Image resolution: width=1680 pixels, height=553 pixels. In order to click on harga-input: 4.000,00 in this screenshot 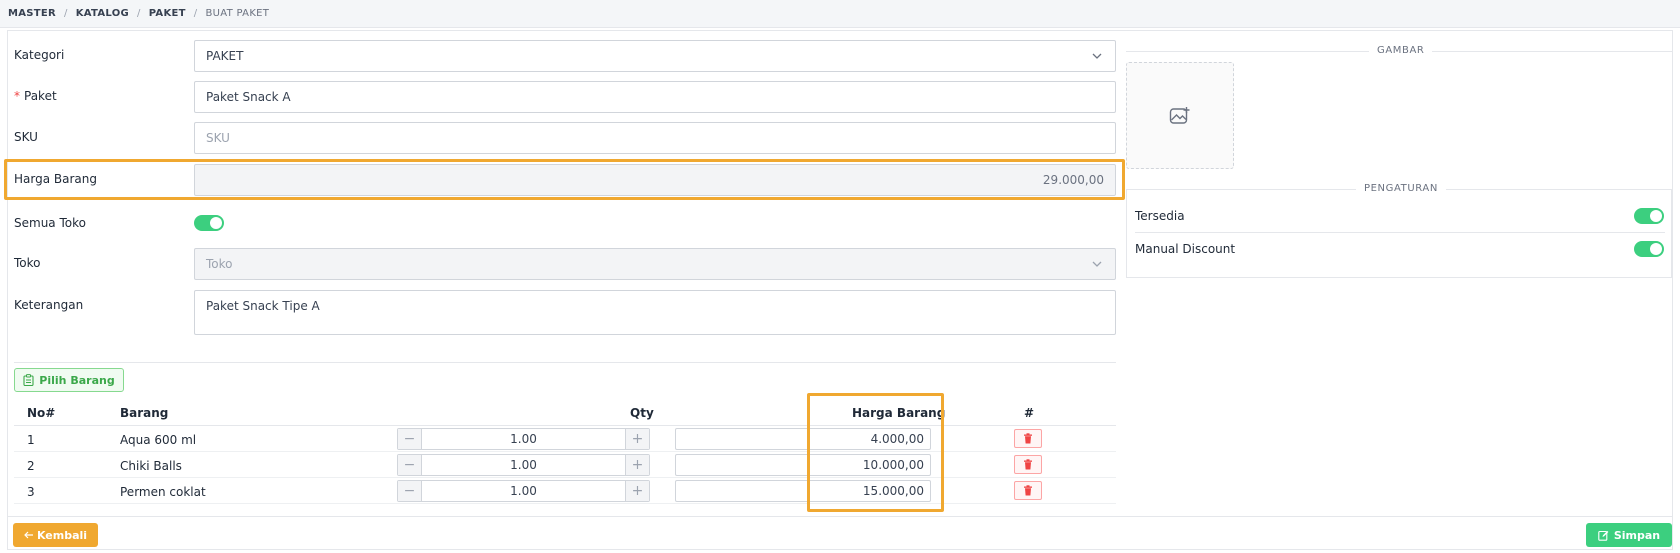, I will do `click(803, 439)`.